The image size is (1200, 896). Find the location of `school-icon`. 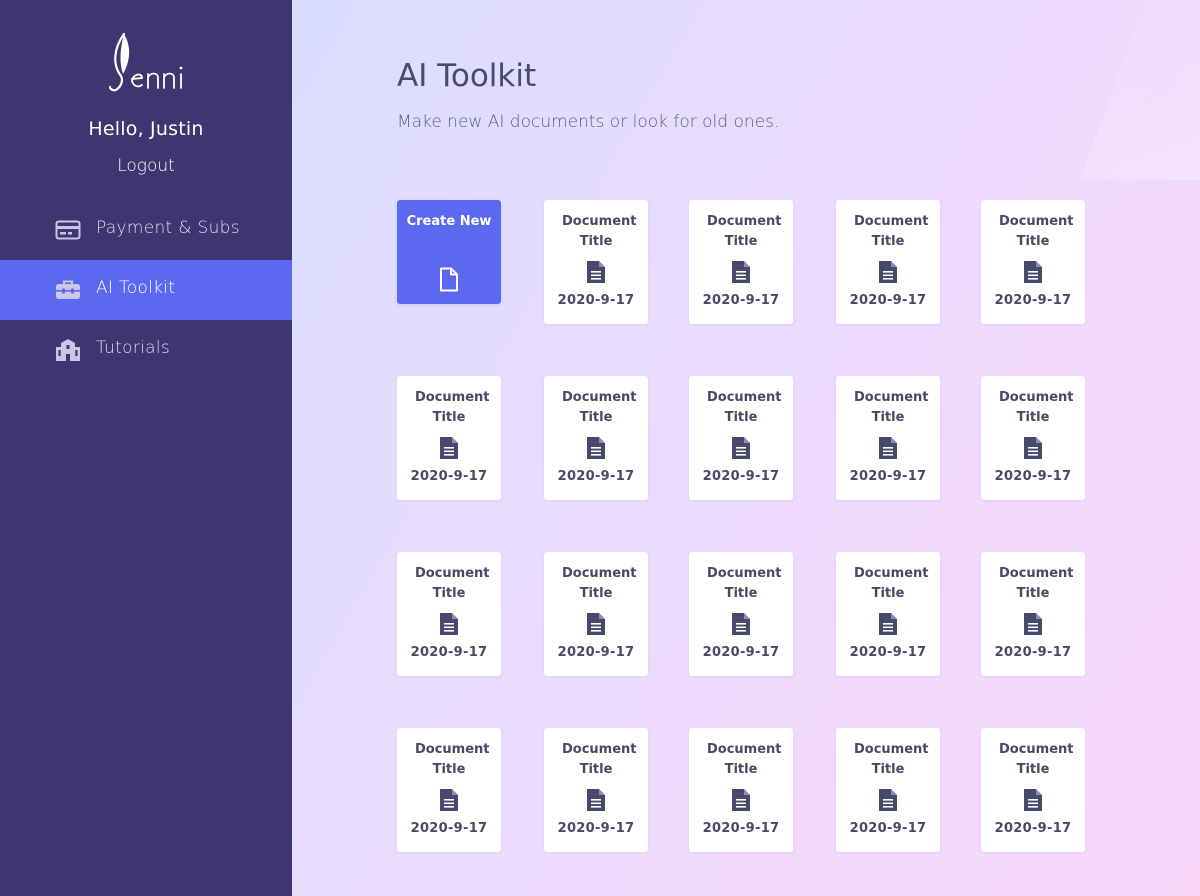

school-icon is located at coordinates (68, 350).